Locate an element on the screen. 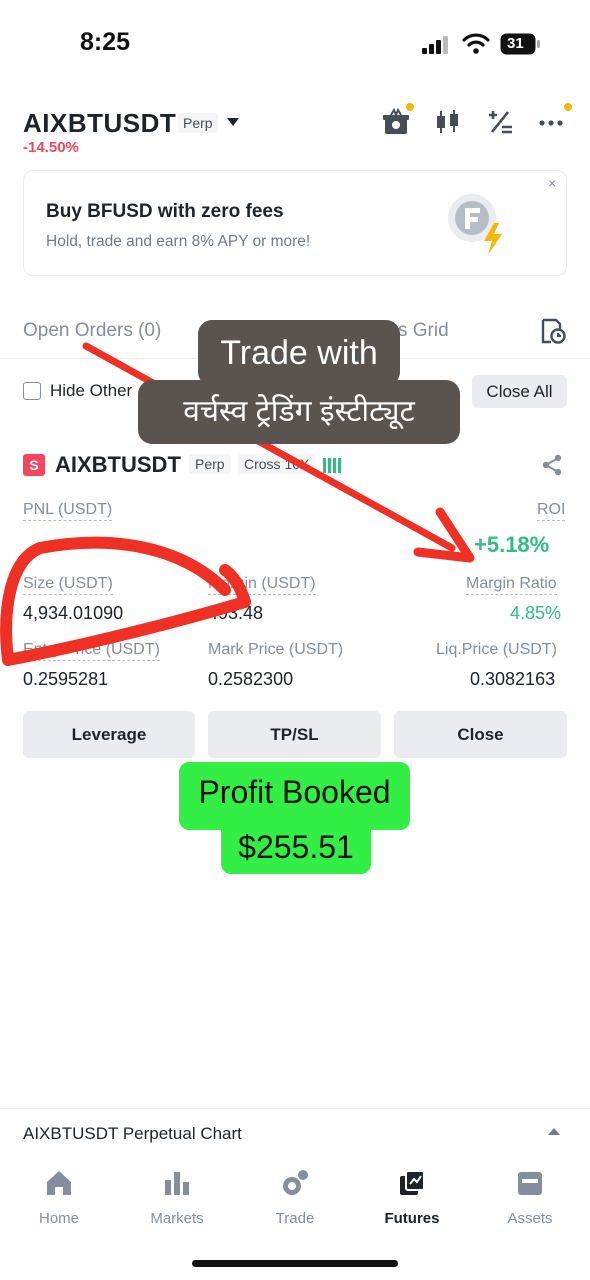 The image size is (590, 1280). nav-label: Trade is located at coordinates (295, 1218).